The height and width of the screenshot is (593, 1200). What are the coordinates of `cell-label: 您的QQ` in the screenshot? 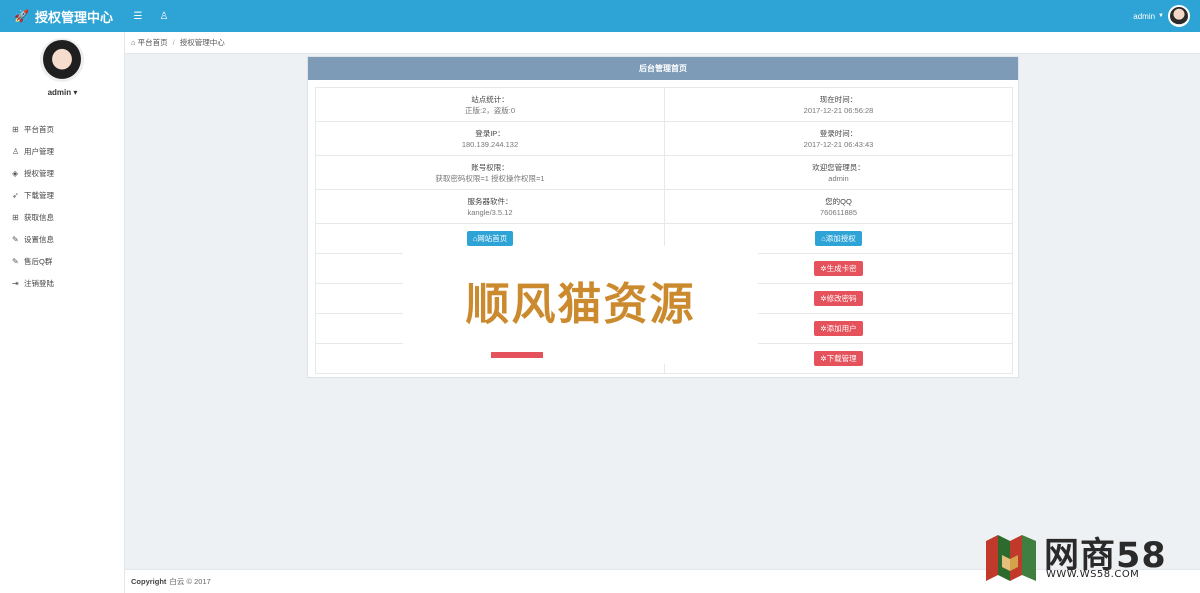 It's located at (838, 201).